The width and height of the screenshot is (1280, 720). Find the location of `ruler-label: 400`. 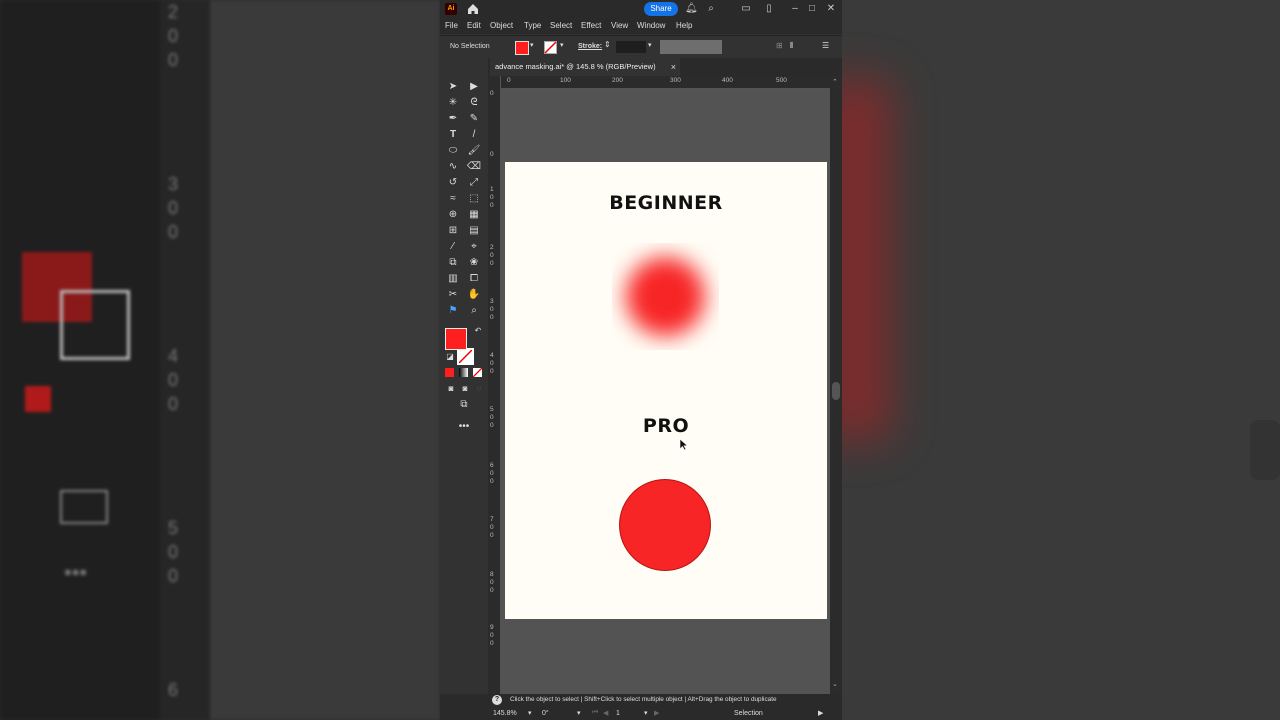

ruler-label: 400 is located at coordinates (727, 80).